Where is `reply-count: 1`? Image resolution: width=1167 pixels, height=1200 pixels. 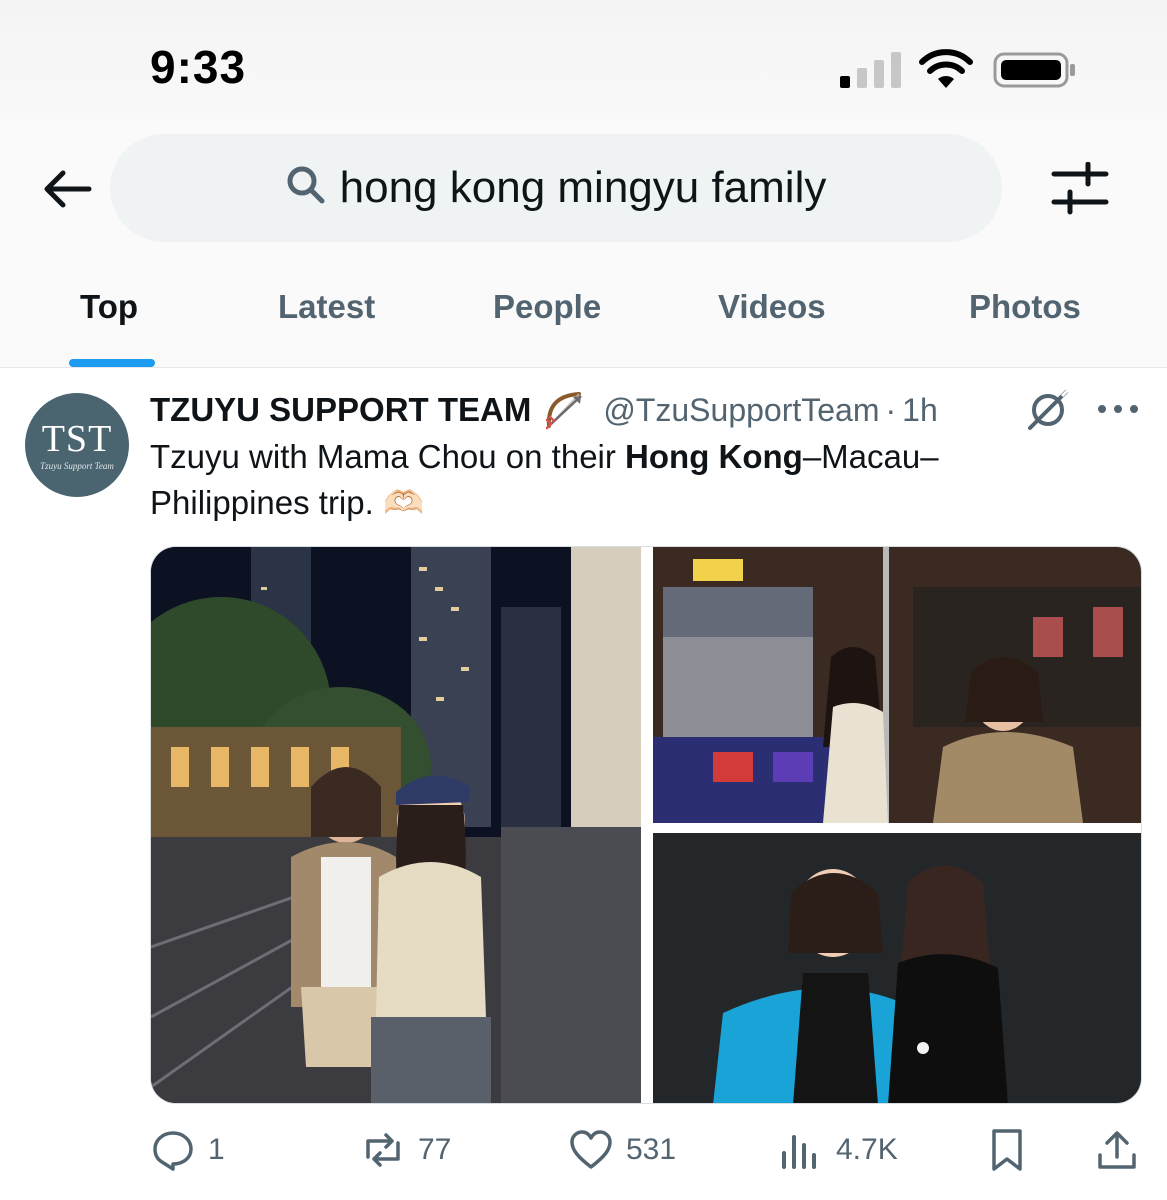 reply-count: 1 is located at coordinates (216, 1149).